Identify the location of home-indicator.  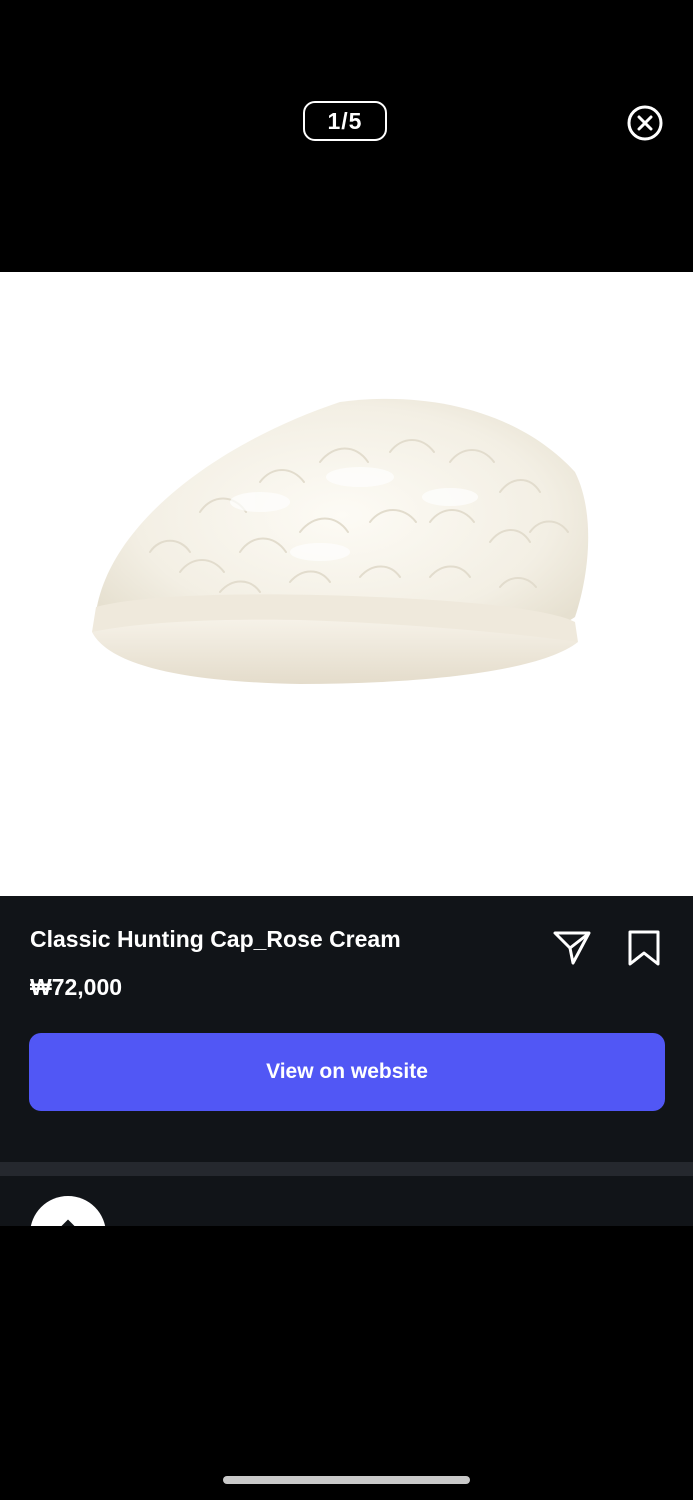
(346, 1480).